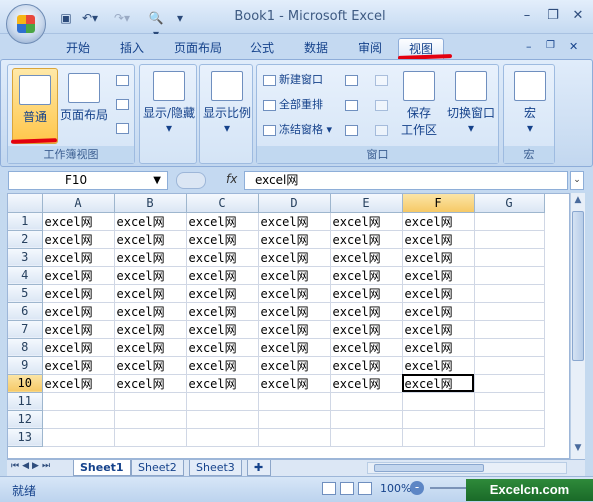 This screenshot has width=593, height=502. I want to click on page-layout-view-button: 页面布局, so click(84, 97).